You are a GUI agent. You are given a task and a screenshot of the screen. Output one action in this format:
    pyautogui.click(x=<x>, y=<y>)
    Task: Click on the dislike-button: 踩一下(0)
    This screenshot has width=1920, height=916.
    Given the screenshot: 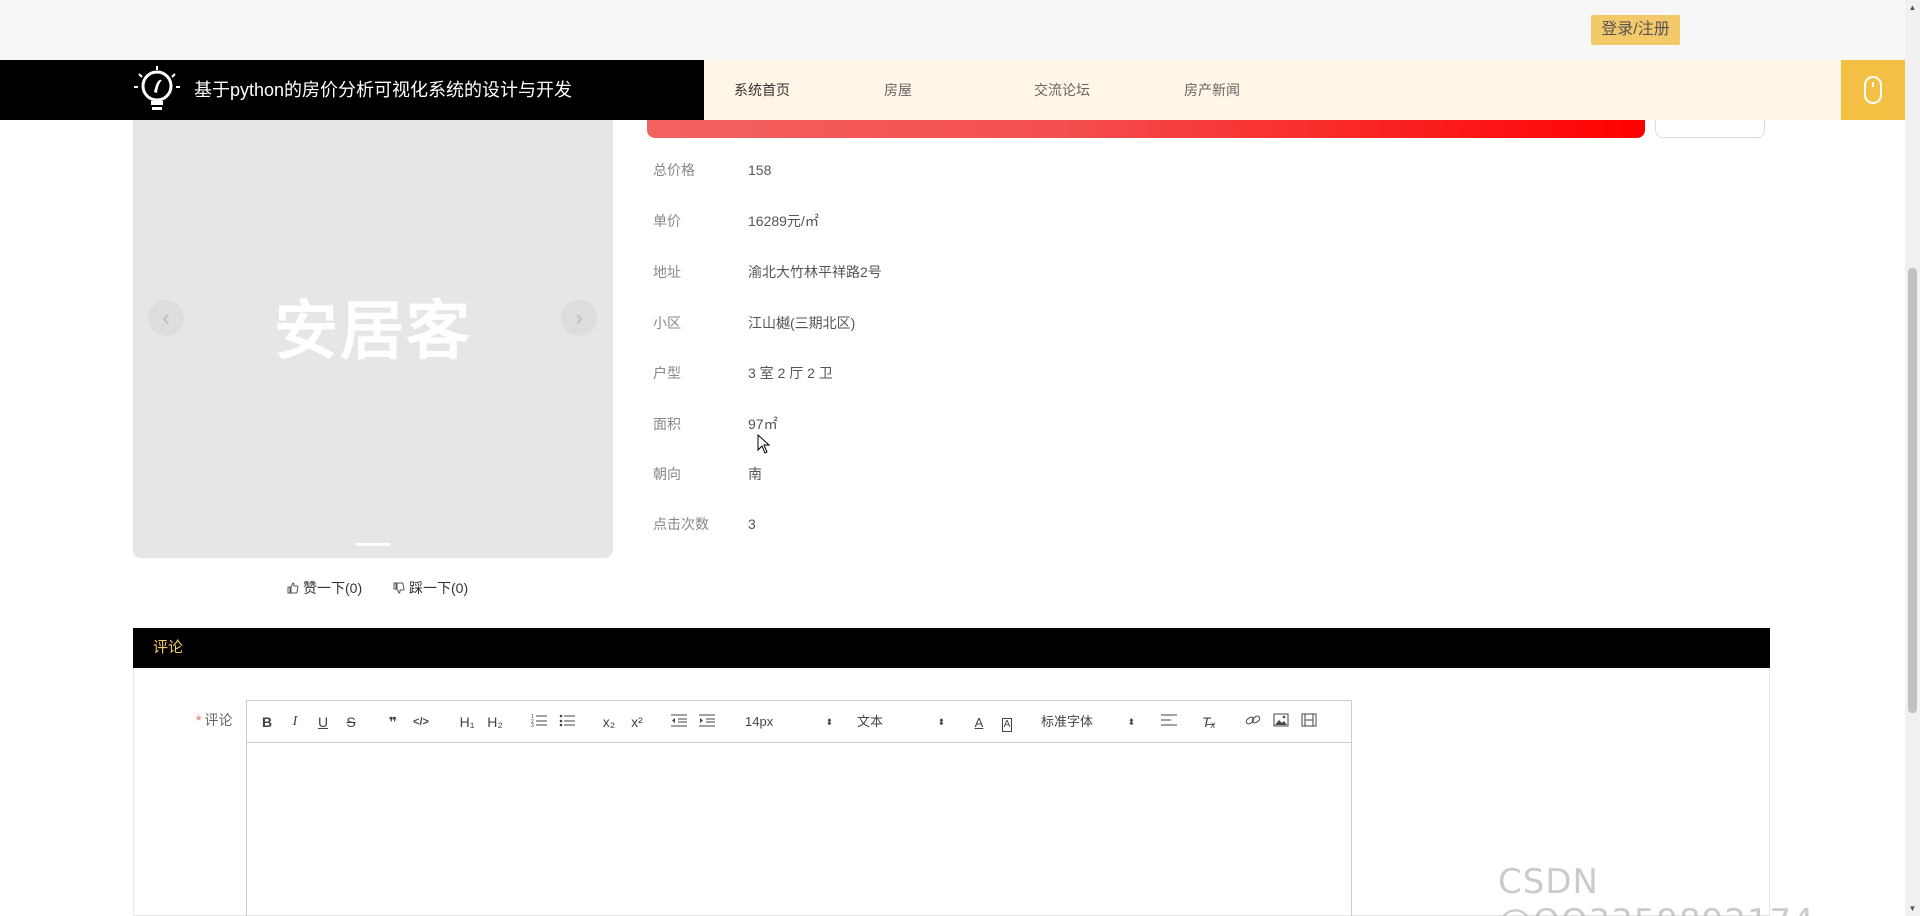 What is the action you would take?
    pyautogui.click(x=430, y=588)
    